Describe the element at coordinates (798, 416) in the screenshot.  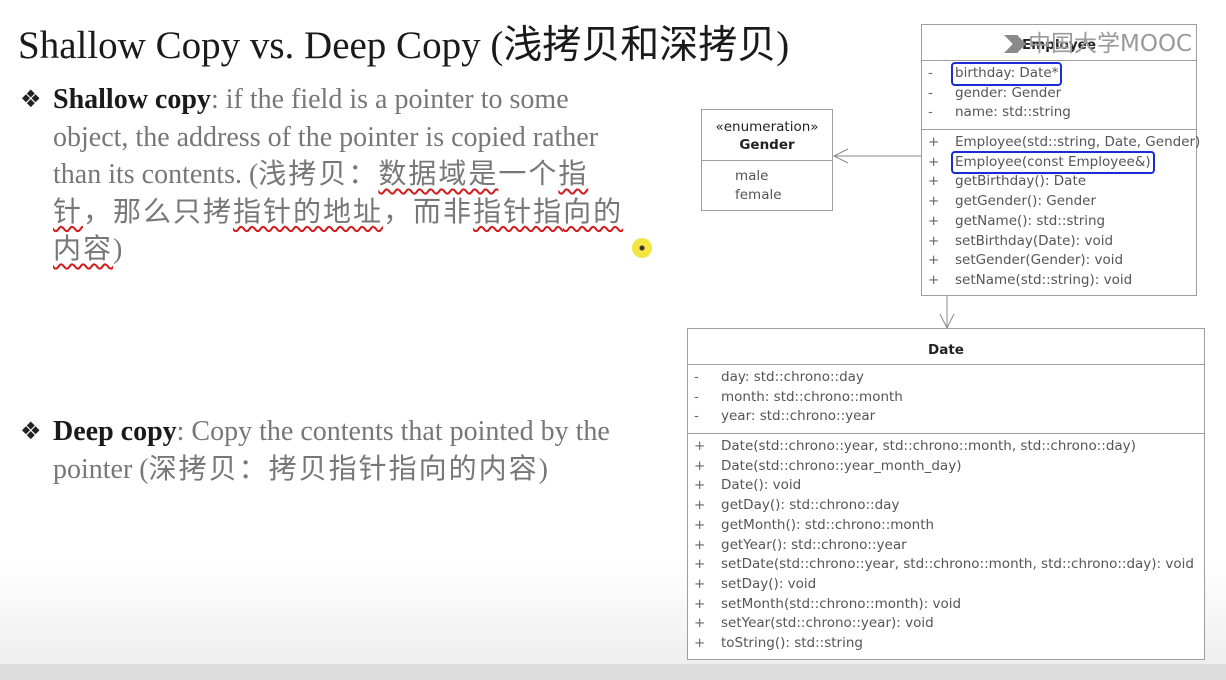
I see `attribute-text: year: std::chrono::year` at that location.